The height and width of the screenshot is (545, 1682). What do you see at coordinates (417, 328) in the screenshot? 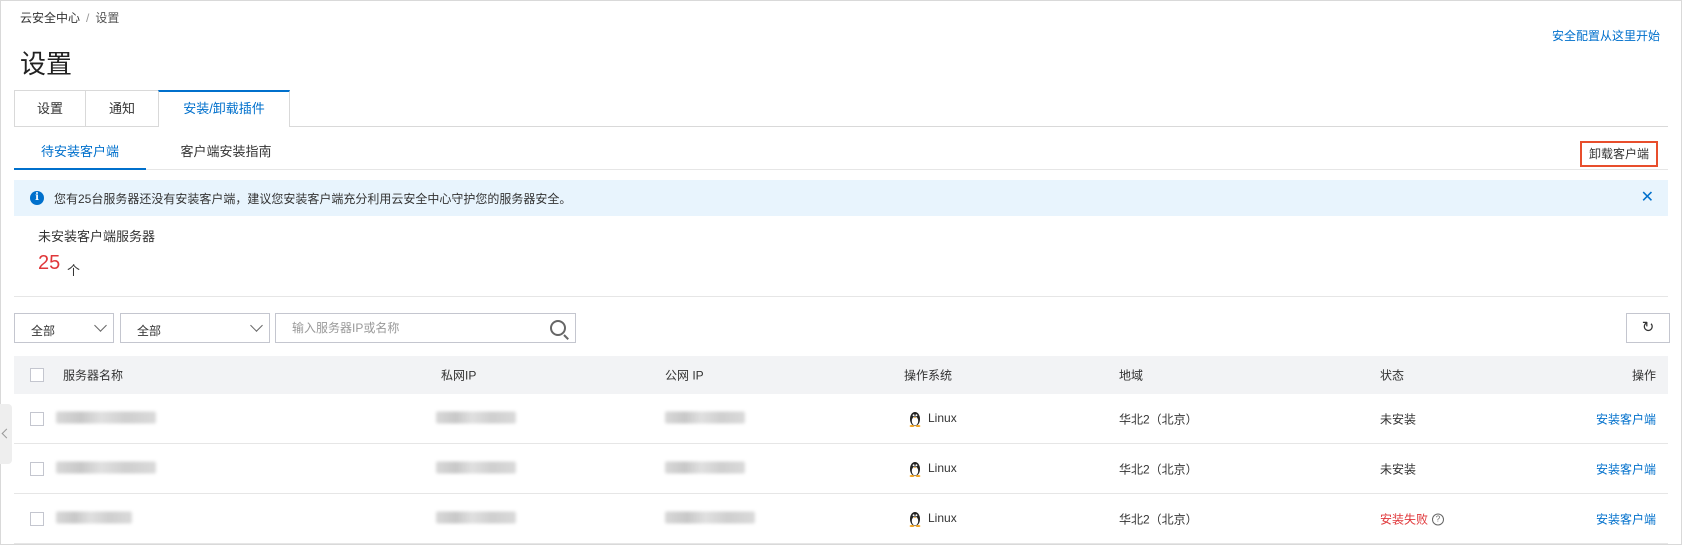
I see `search-input` at bounding box center [417, 328].